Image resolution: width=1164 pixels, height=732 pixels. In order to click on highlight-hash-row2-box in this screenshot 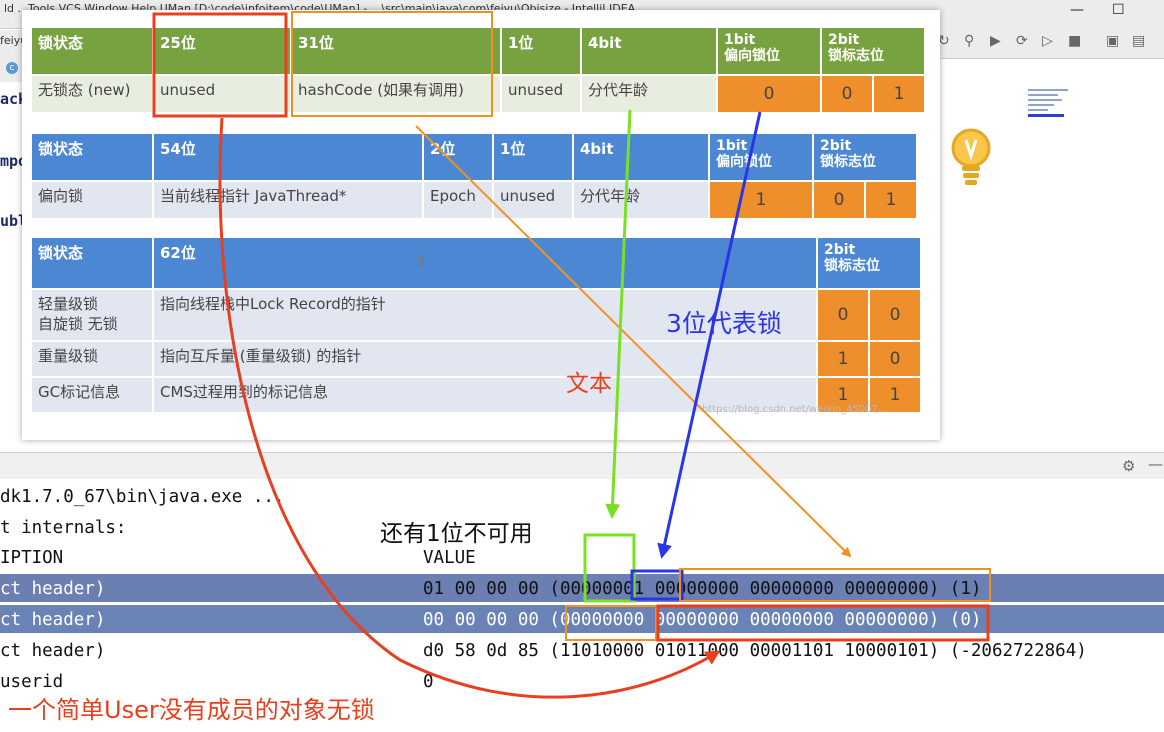, I will do `click(823, 623)`.